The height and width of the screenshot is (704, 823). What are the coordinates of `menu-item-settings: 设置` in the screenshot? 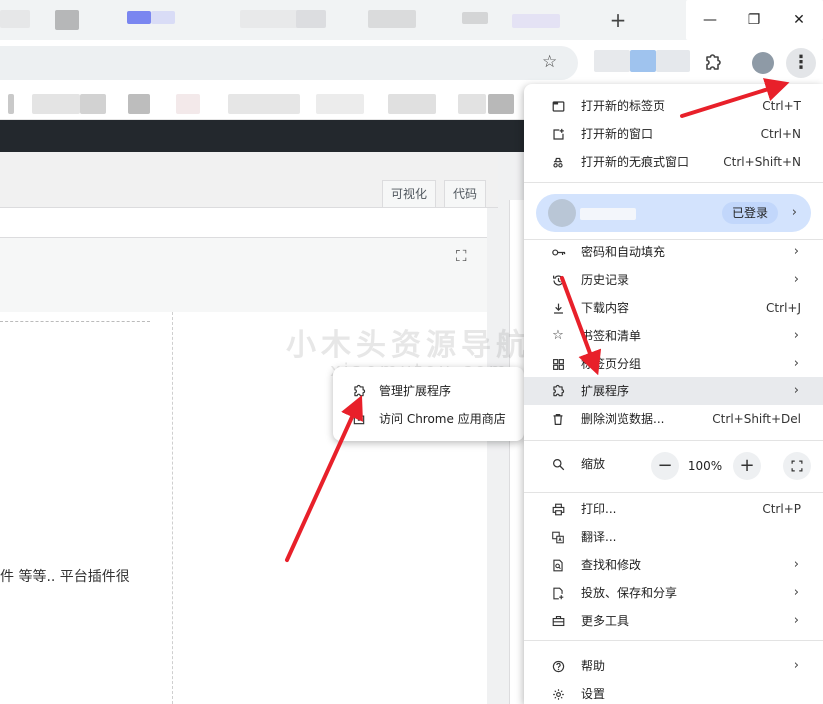 It's located at (673, 692).